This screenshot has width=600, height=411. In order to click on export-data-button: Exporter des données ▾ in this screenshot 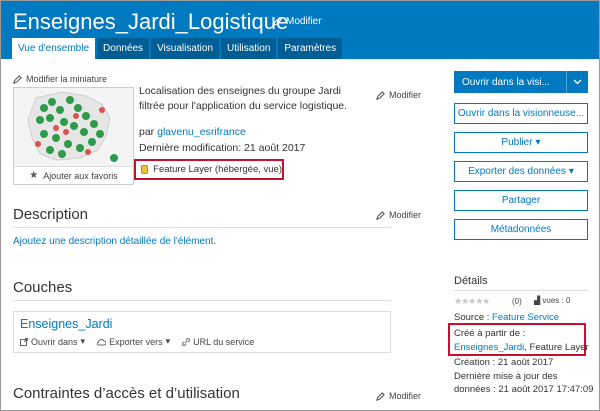, I will do `click(521, 171)`.